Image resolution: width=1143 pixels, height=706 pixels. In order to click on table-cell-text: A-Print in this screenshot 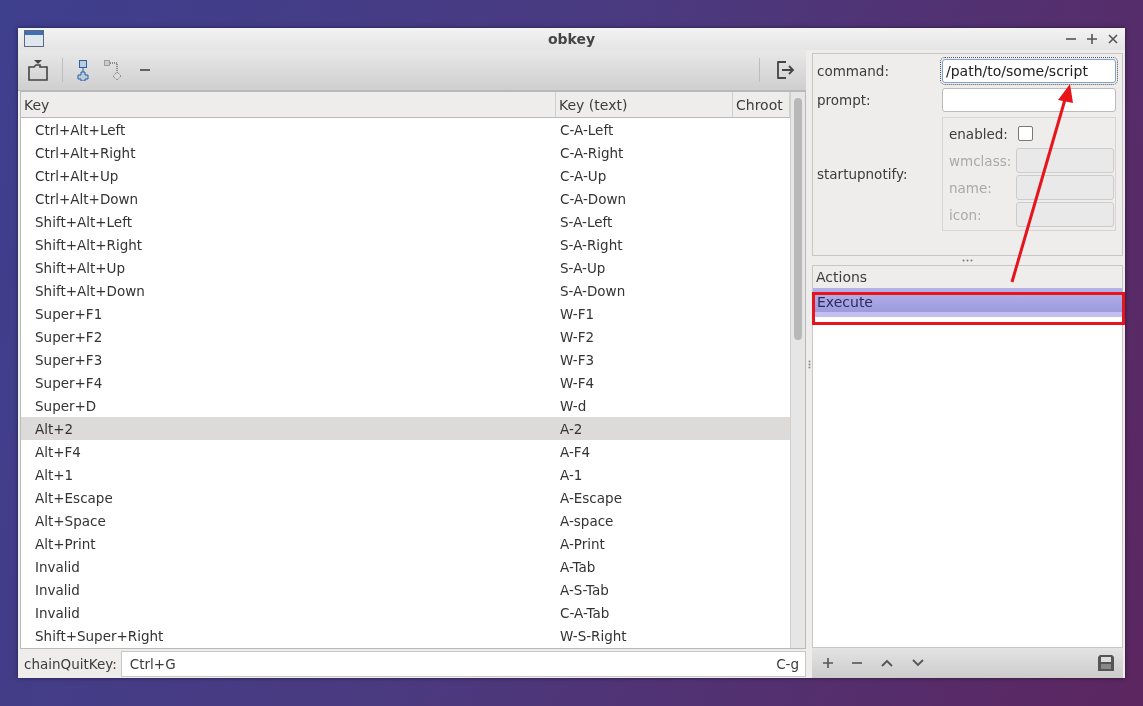, I will do `click(582, 543)`.